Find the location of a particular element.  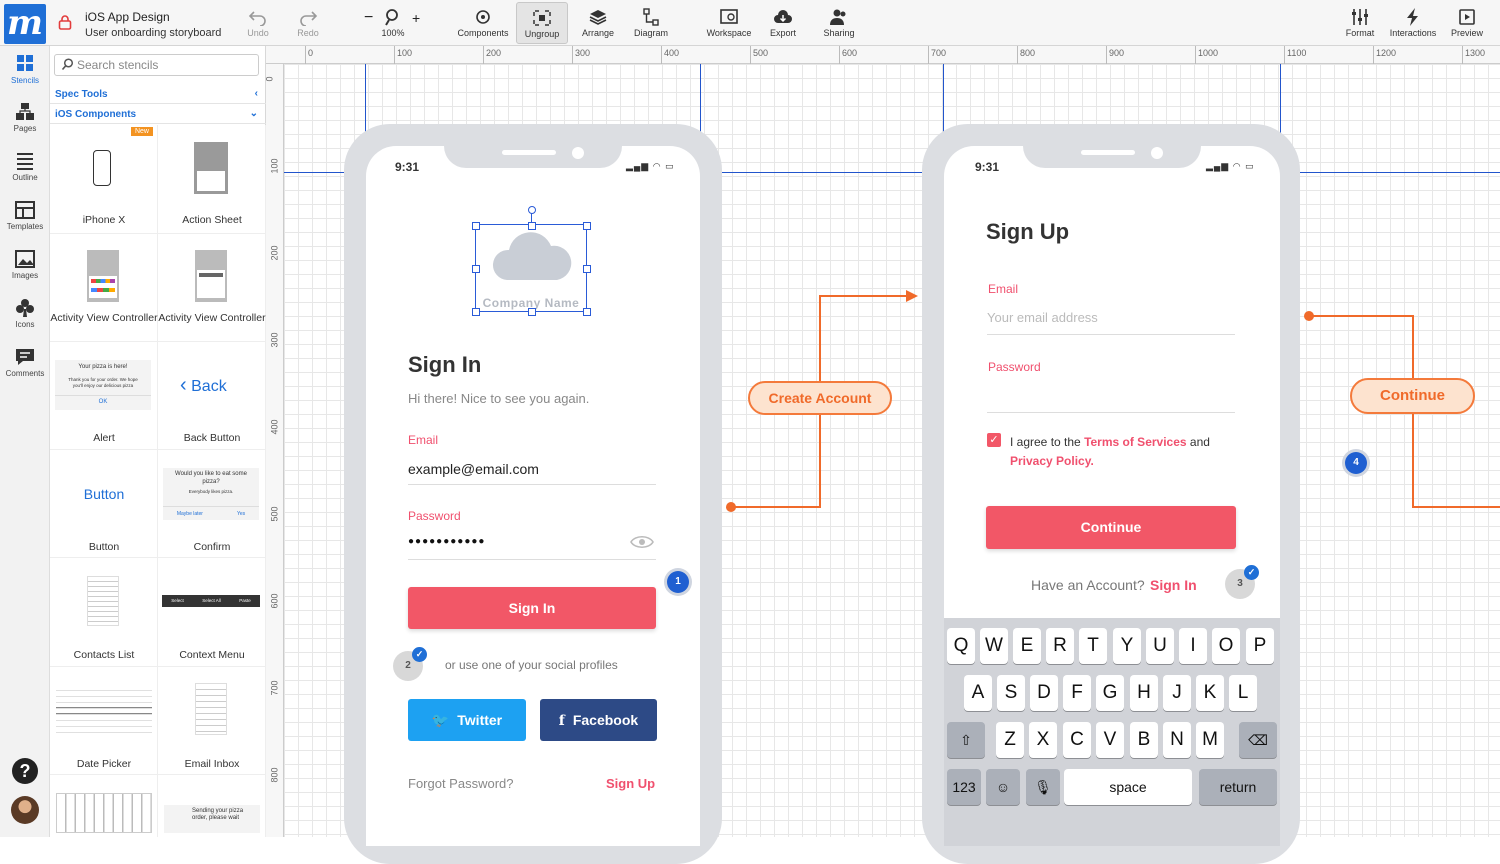

stencil-progress: Sending your pizza order, please wait is located at coordinates (212, 806).